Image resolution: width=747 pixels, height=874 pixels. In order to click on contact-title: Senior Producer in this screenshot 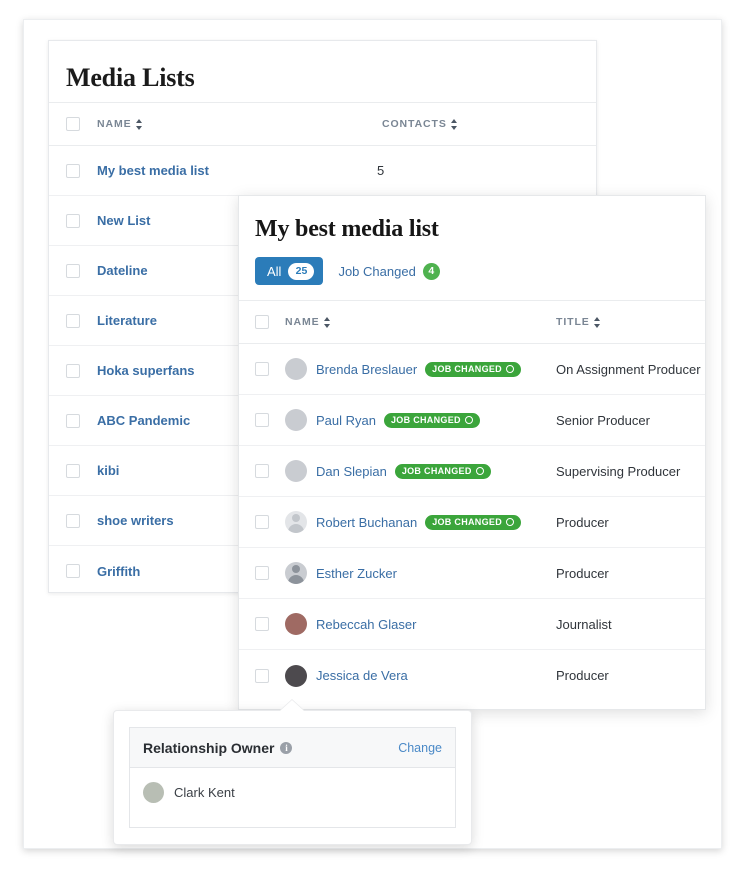, I will do `click(603, 420)`.